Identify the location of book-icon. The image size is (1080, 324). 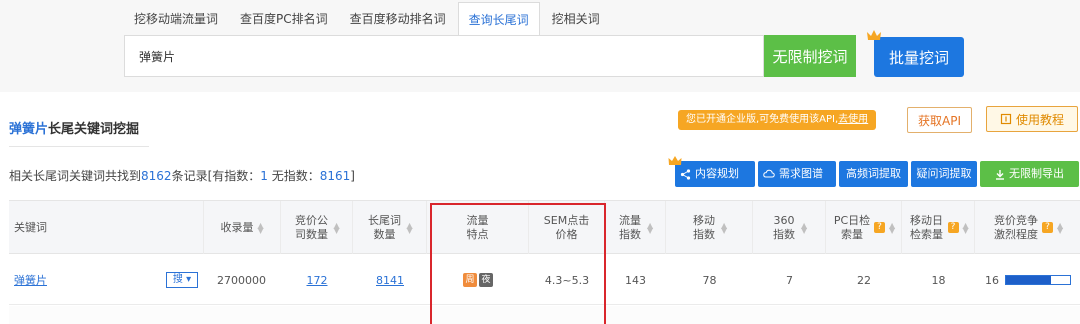
(1006, 119).